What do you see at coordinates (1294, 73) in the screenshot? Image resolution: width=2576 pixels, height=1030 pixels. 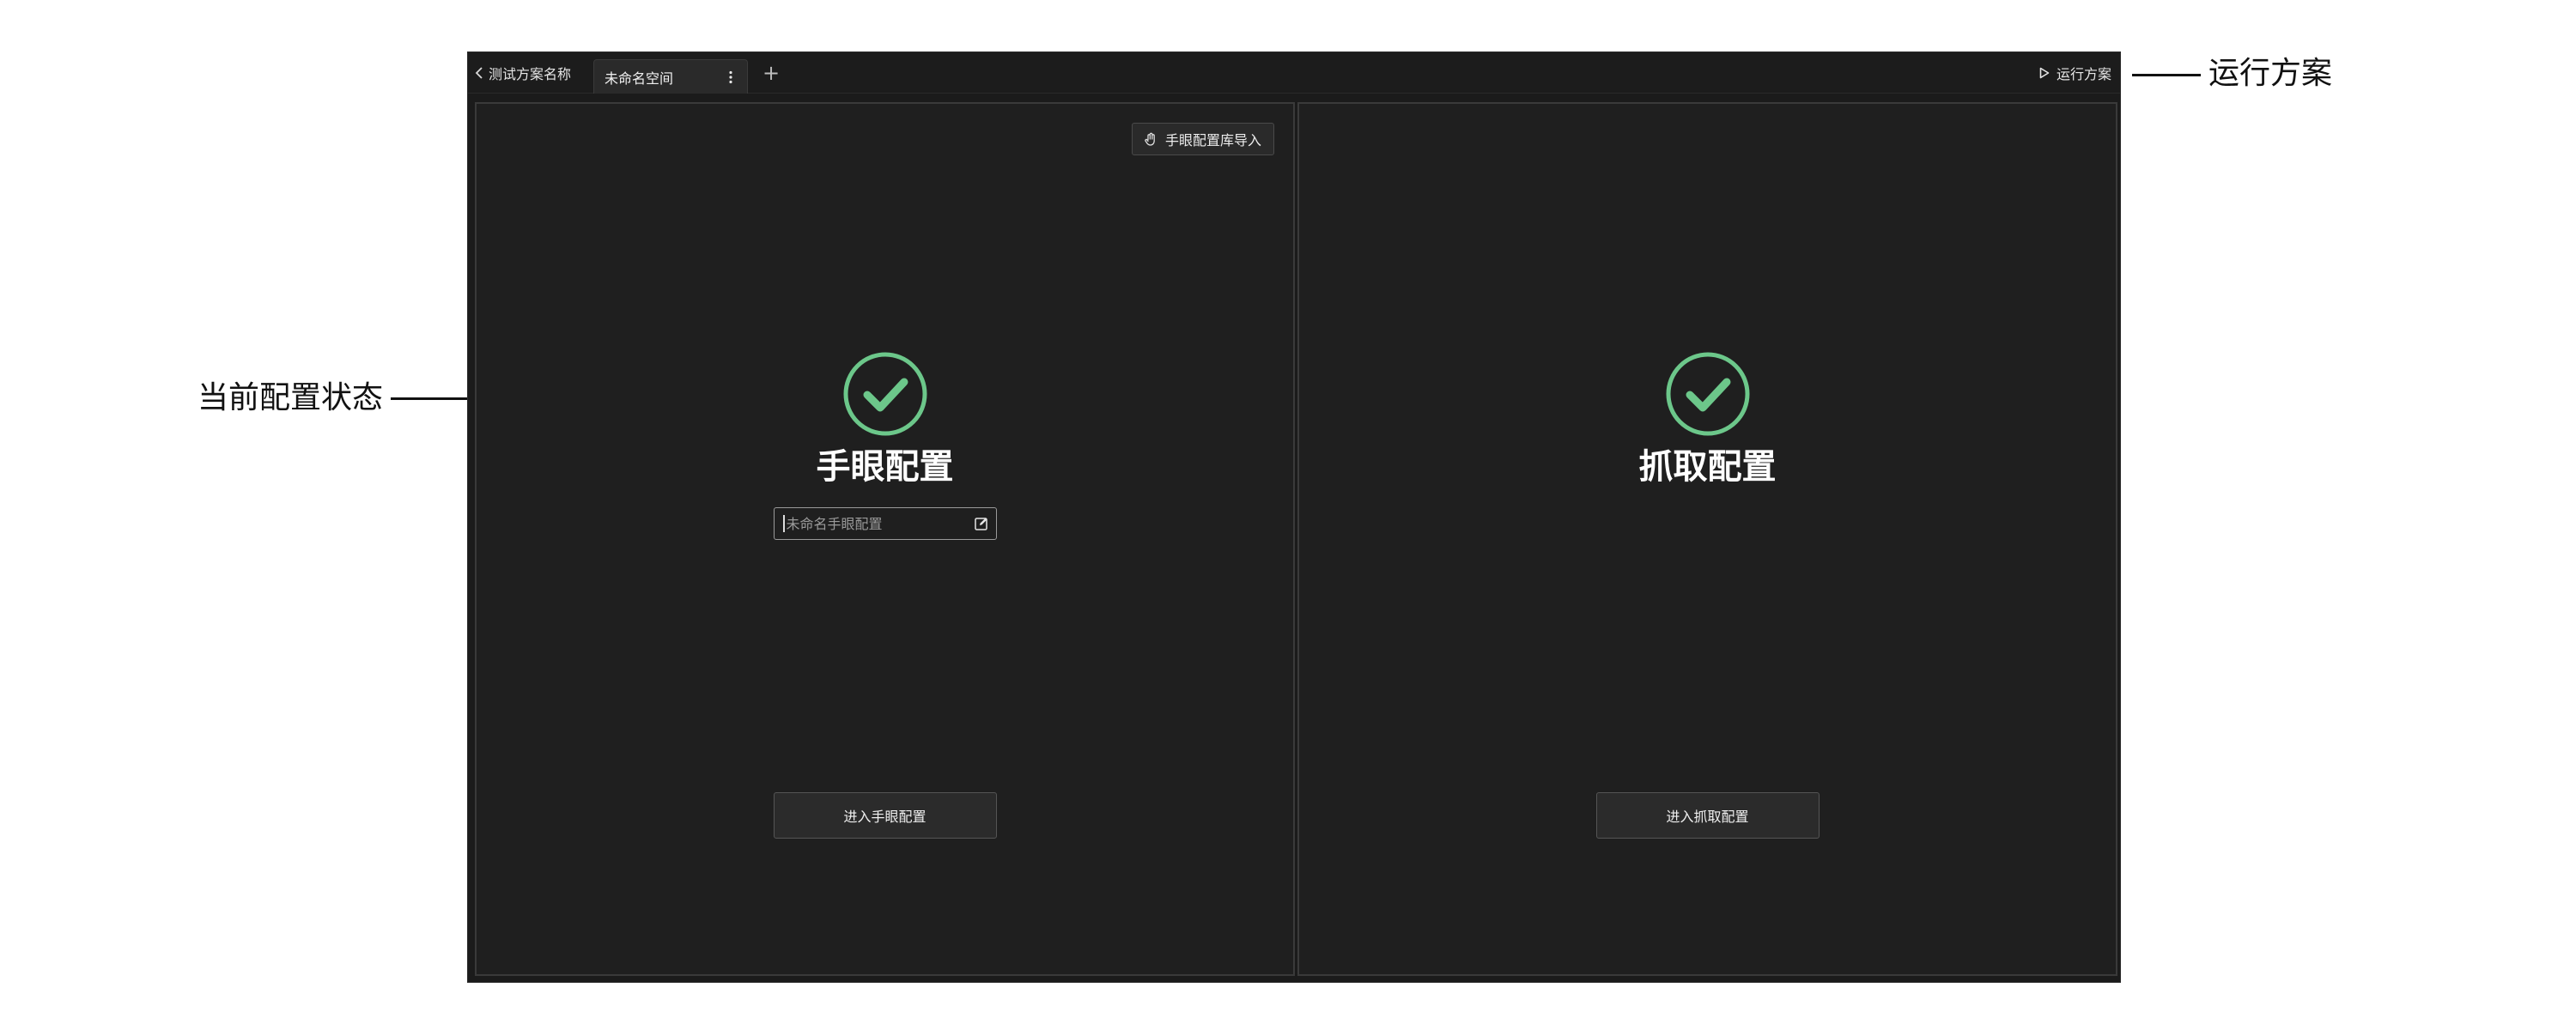 I see `top-bar: 测试方案名称 未命名空间 + 运行方案` at bounding box center [1294, 73].